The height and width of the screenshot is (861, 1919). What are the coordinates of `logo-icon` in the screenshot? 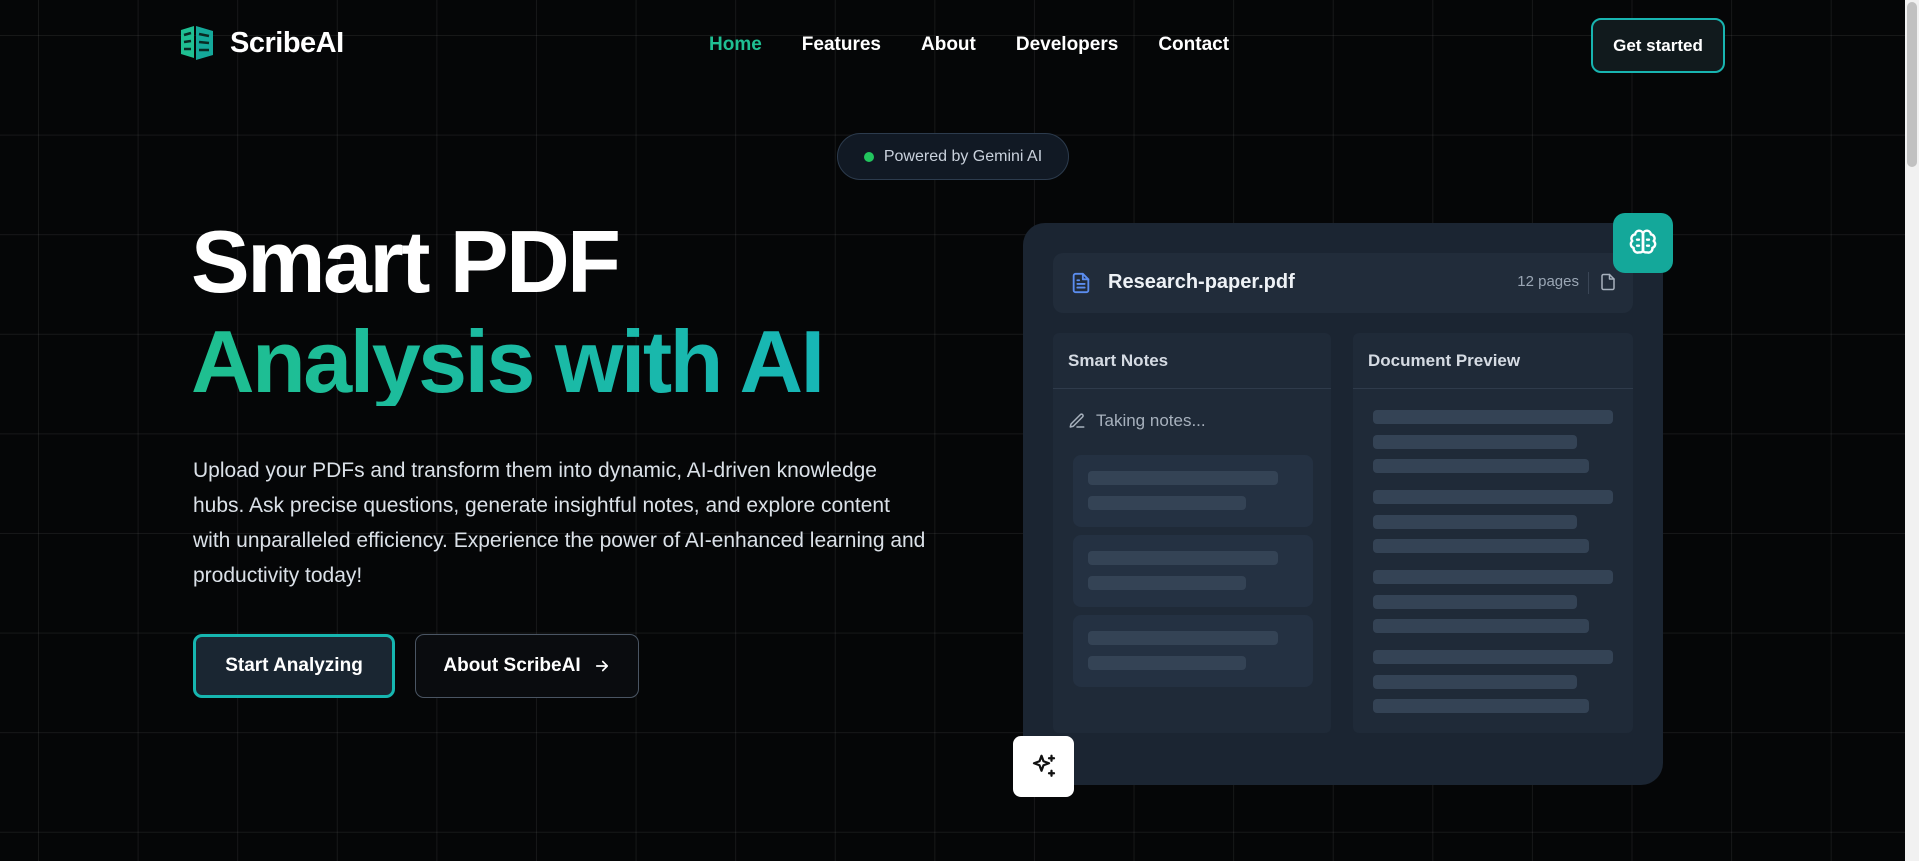 It's located at (197, 43).